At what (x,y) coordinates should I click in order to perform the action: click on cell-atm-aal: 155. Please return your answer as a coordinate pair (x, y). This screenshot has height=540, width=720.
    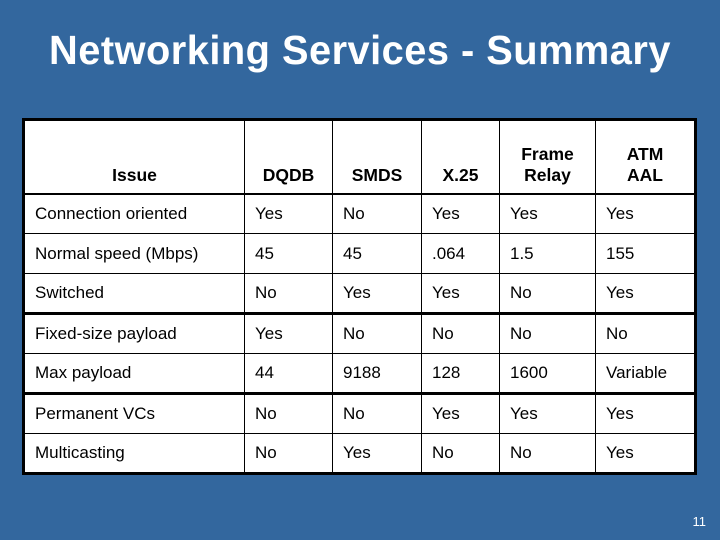
    Looking at the image, I should click on (645, 253).